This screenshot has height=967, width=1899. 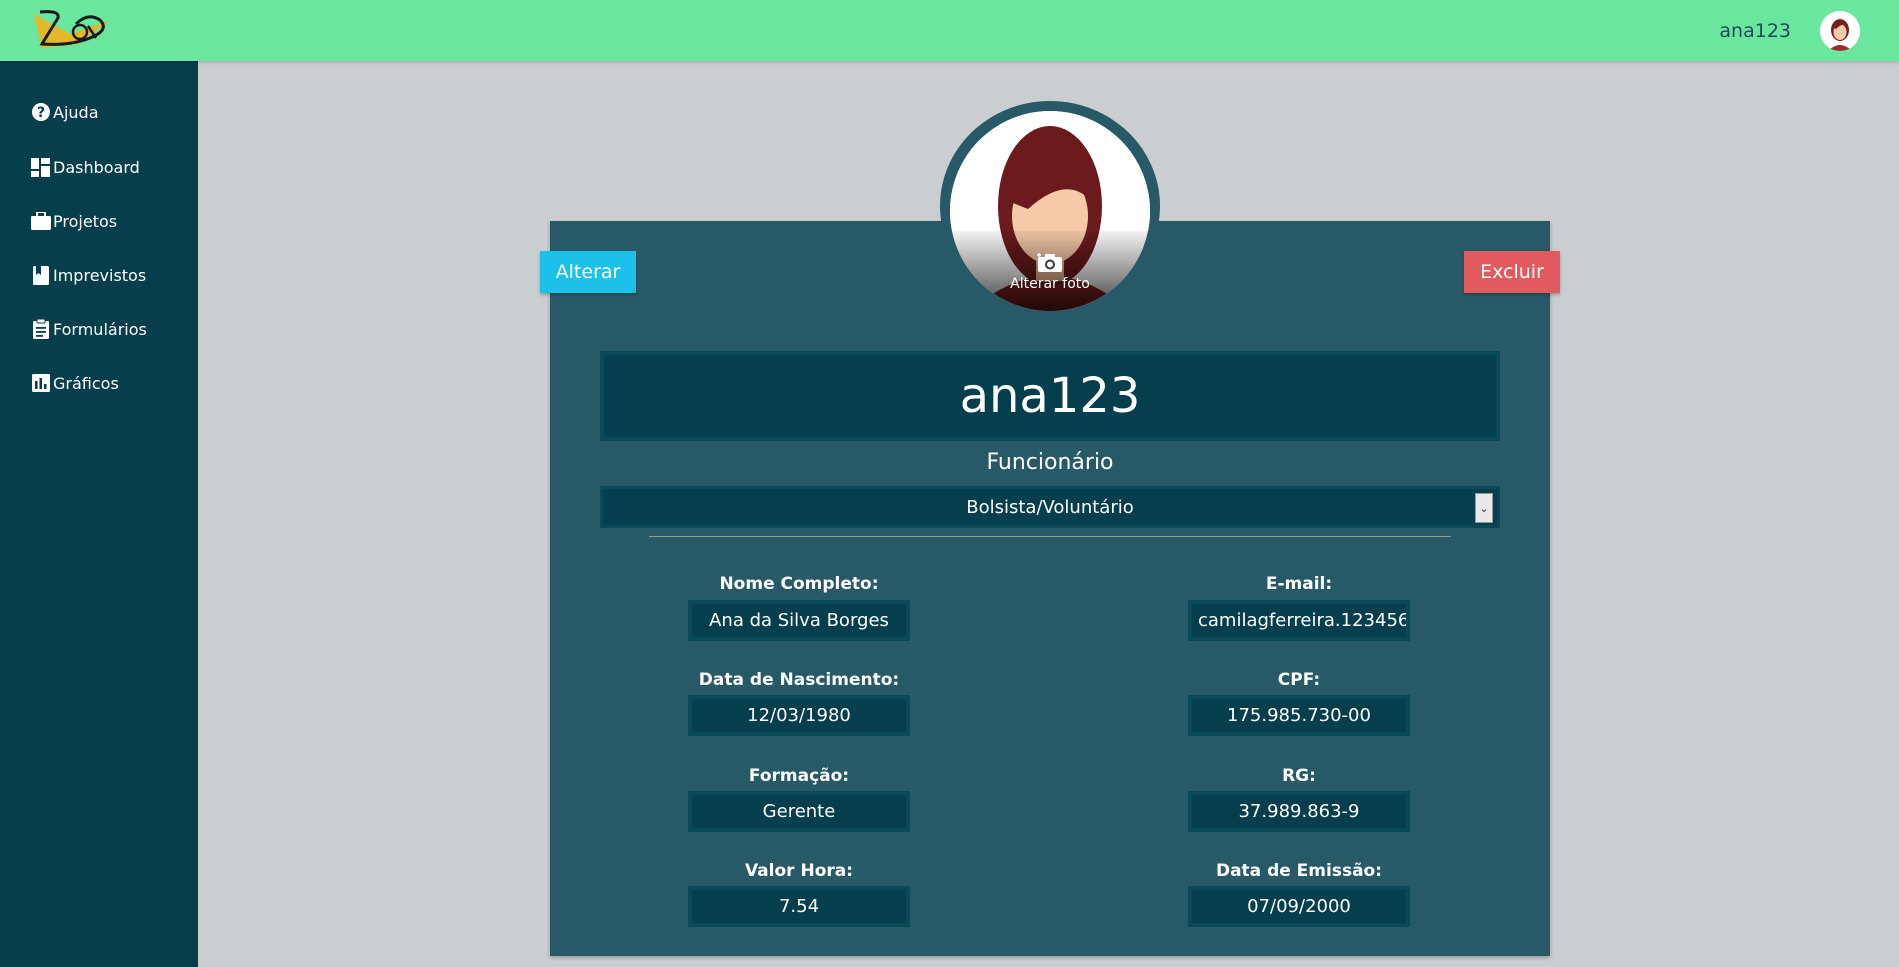 I want to click on app-logo, so click(x=72, y=31).